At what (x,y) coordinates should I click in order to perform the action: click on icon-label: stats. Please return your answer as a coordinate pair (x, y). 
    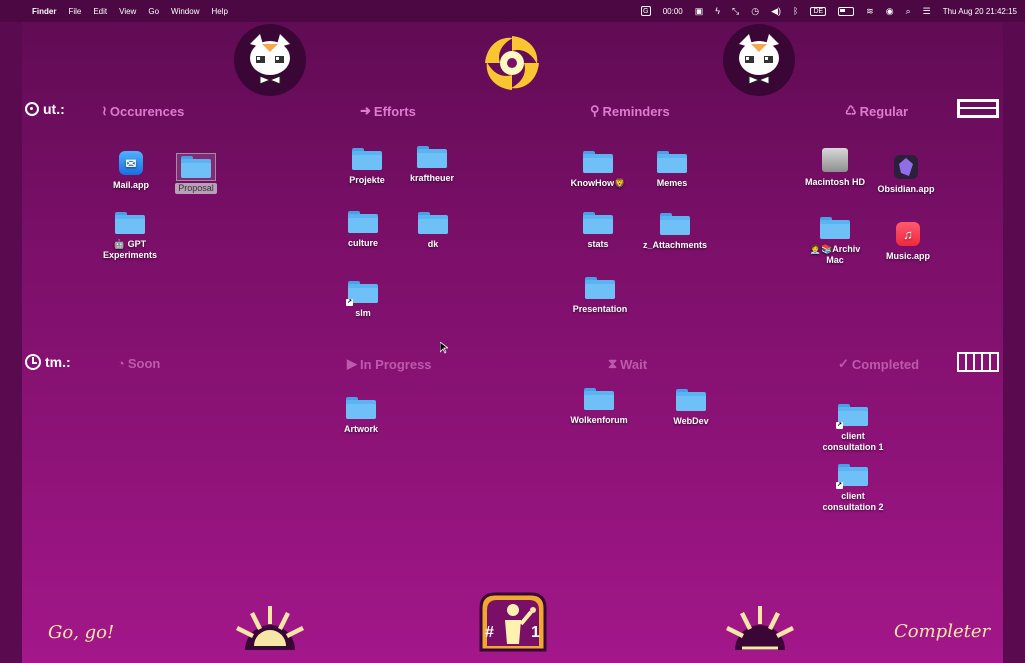
    Looking at the image, I should click on (598, 244).